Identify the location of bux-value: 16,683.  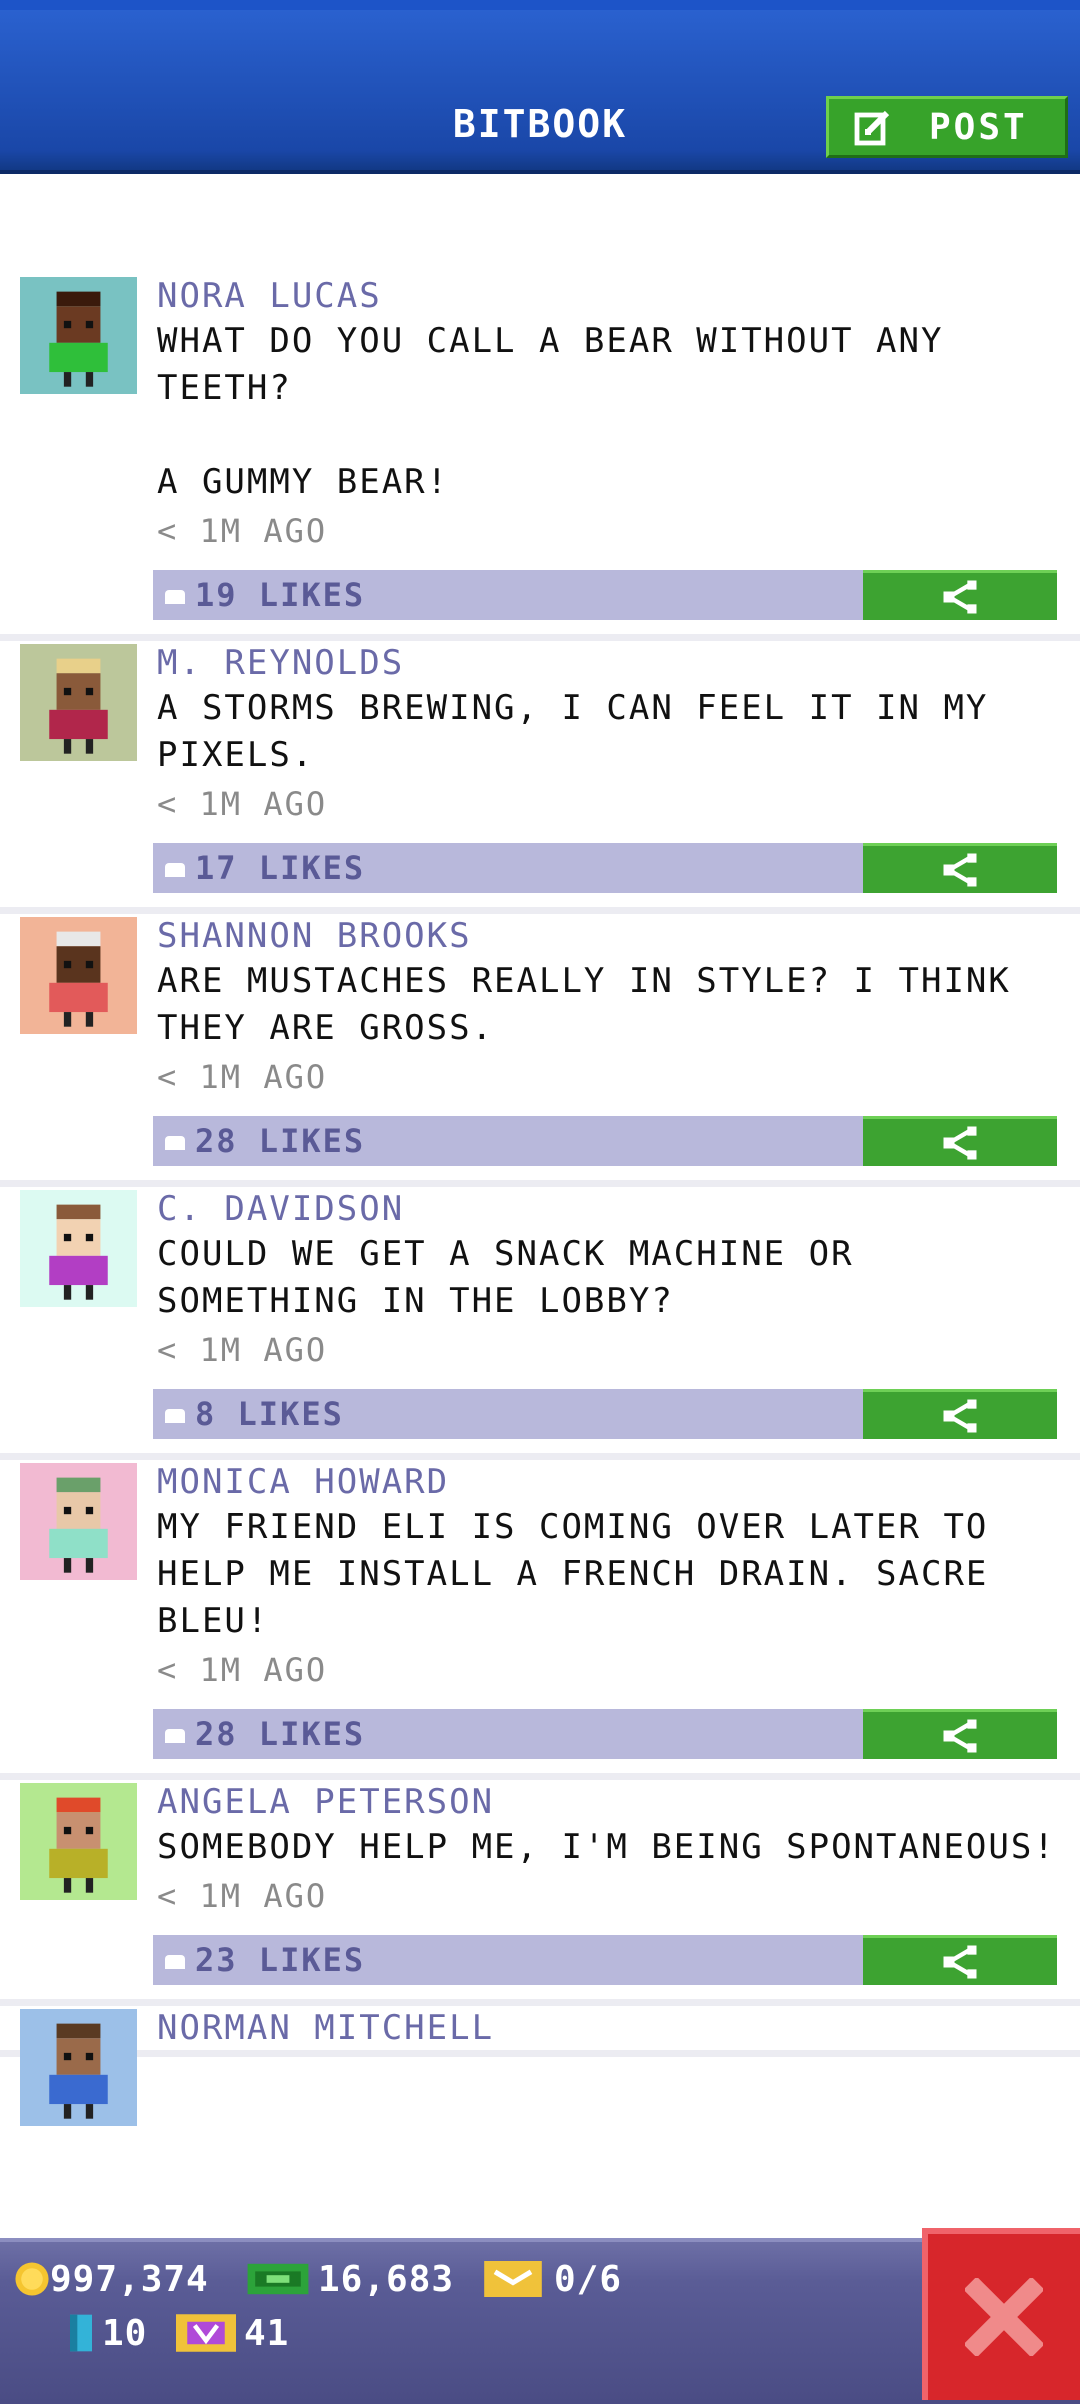
(386, 2279).